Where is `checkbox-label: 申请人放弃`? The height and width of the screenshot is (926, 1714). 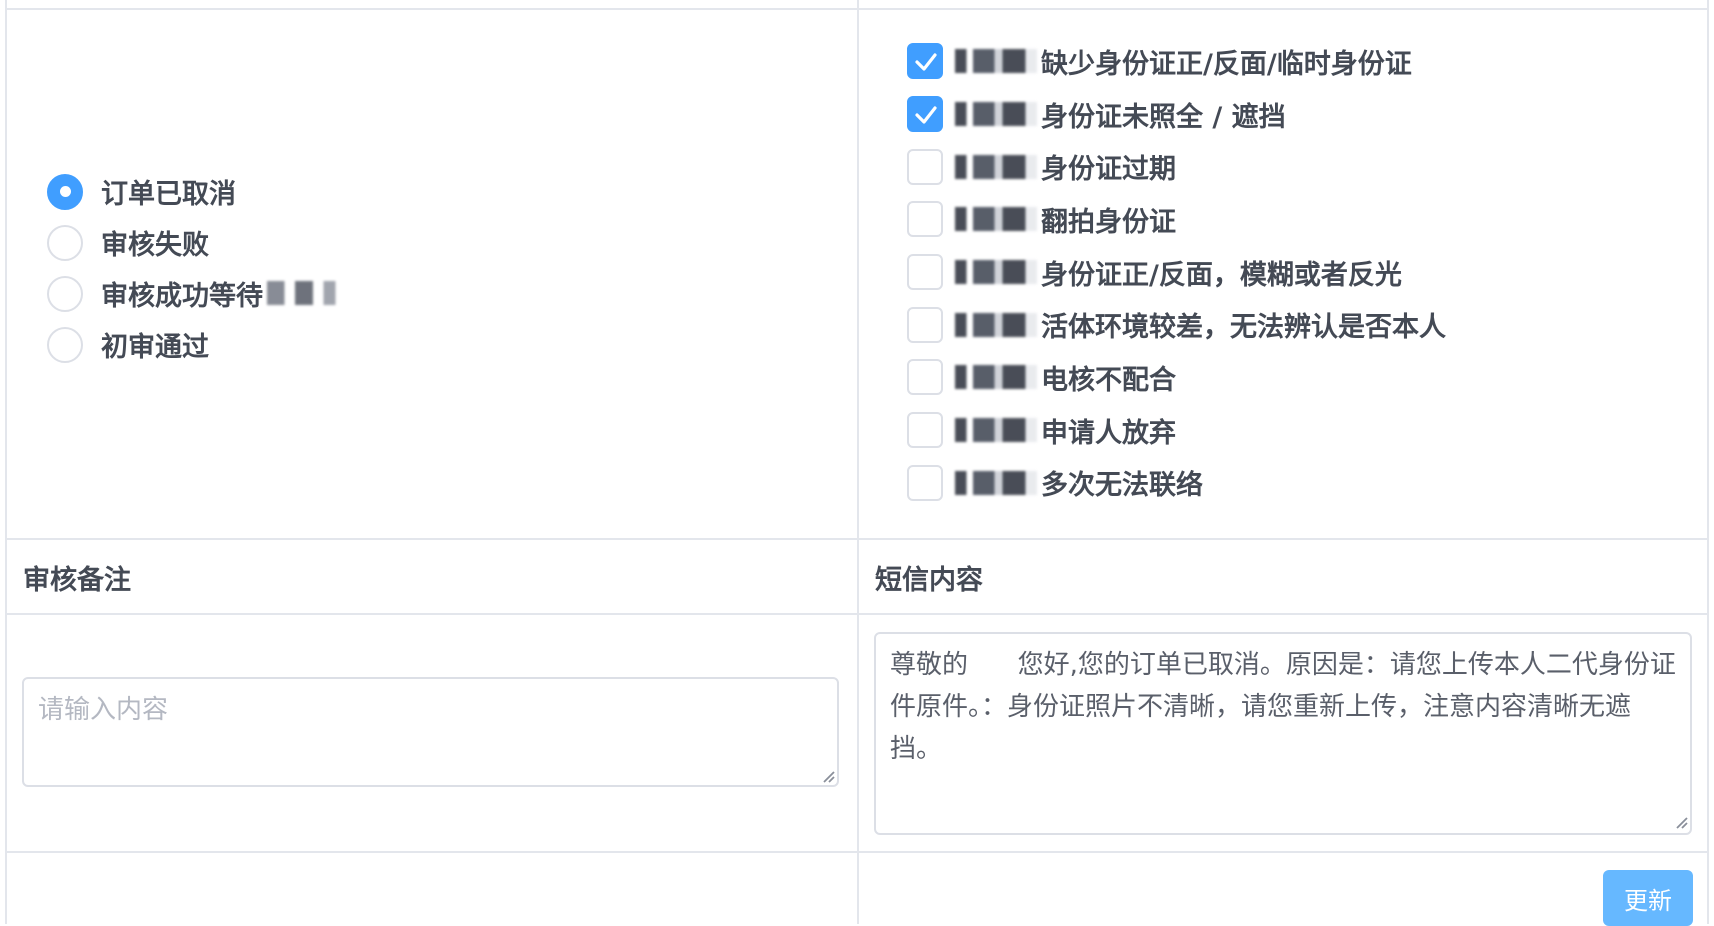 checkbox-label: 申请人放弃 is located at coordinates (1065, 430).